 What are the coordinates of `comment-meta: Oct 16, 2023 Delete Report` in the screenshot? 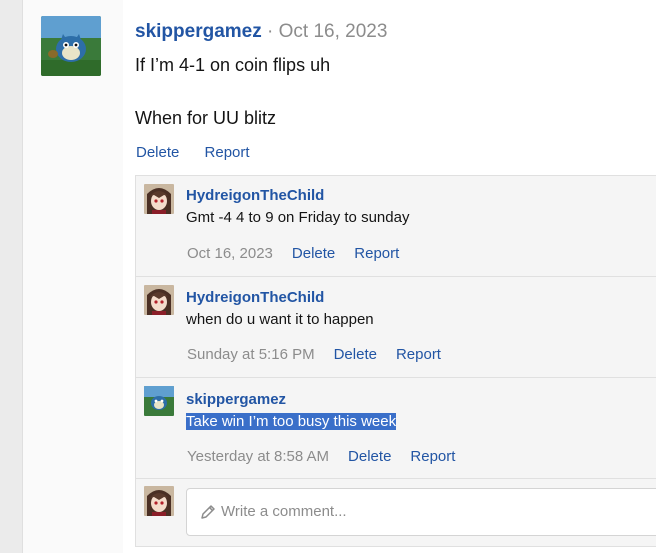 It's located at (293, 254).